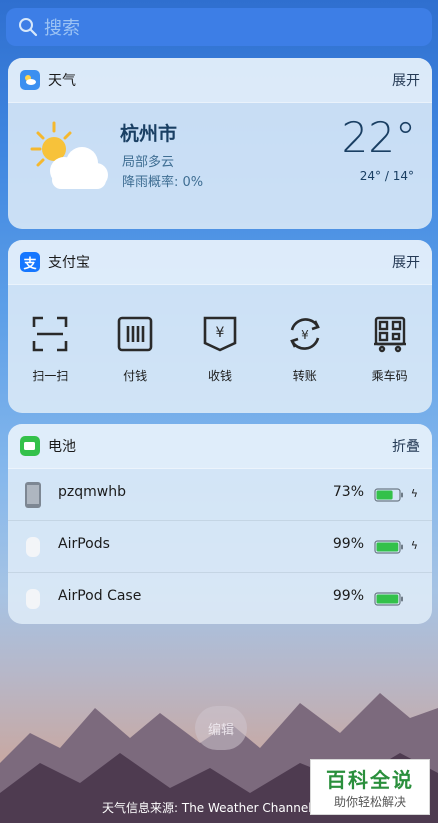 The width and height of the screenshot is (438, 823). I want to click on weather-title: 天气, so click(62, 81).